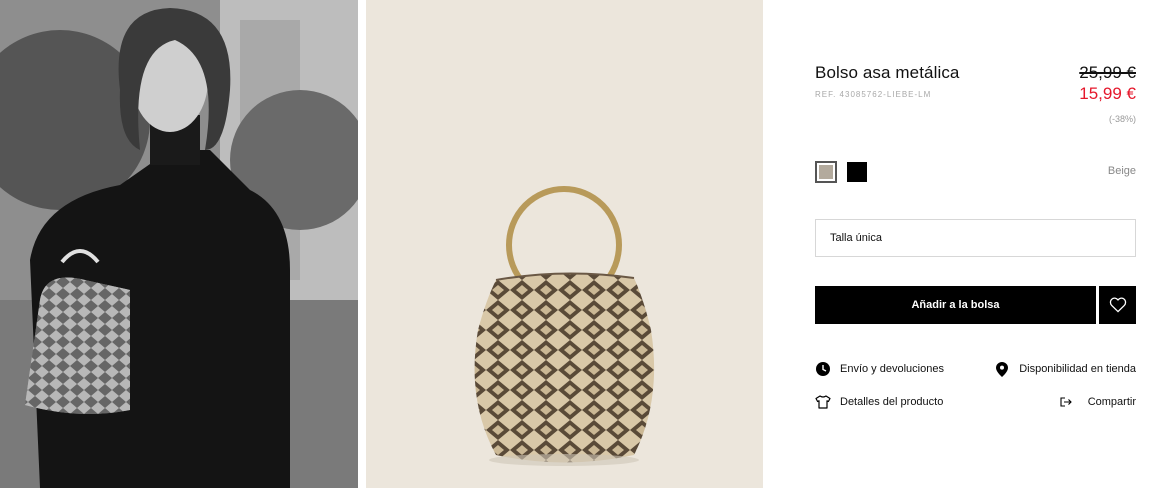 Image resolution: width=1151 pixels, height=488 pixels. I want to click on shipping-returns-label: Envío y devoluciones, so click(892, 369).